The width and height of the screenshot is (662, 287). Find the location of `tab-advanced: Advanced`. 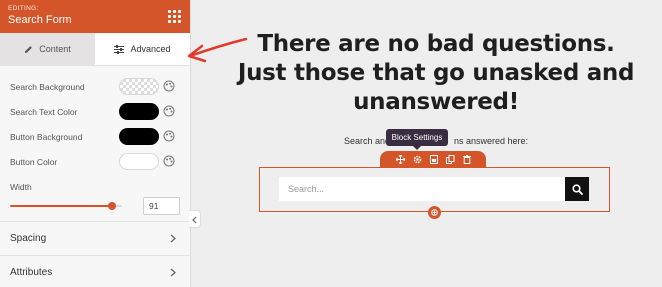

tab-advanced: Advanced is located at coordinates (142, 49).